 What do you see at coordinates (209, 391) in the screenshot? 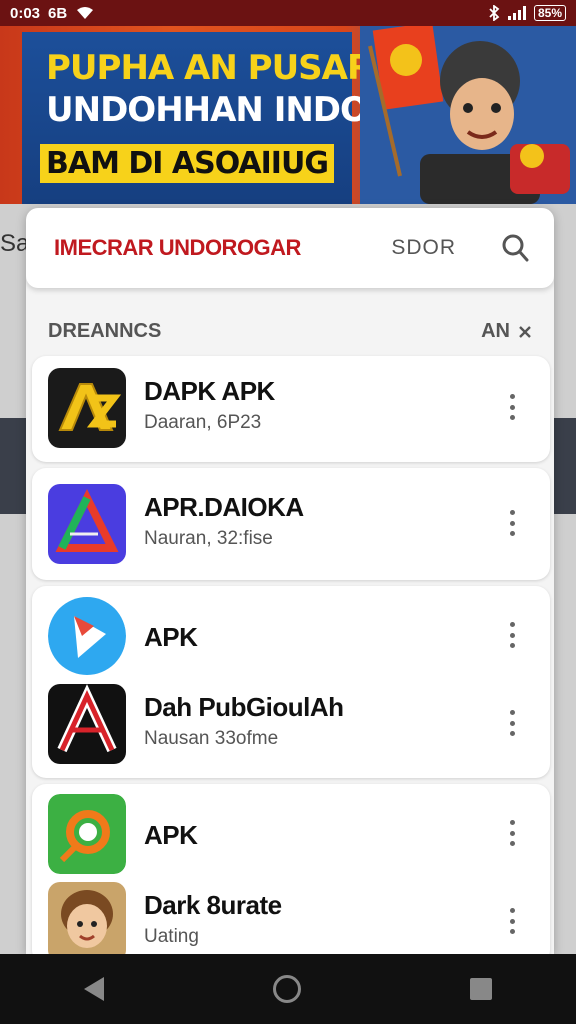
I see `app-name: DAPK APK` at bounding box center [209, 391].